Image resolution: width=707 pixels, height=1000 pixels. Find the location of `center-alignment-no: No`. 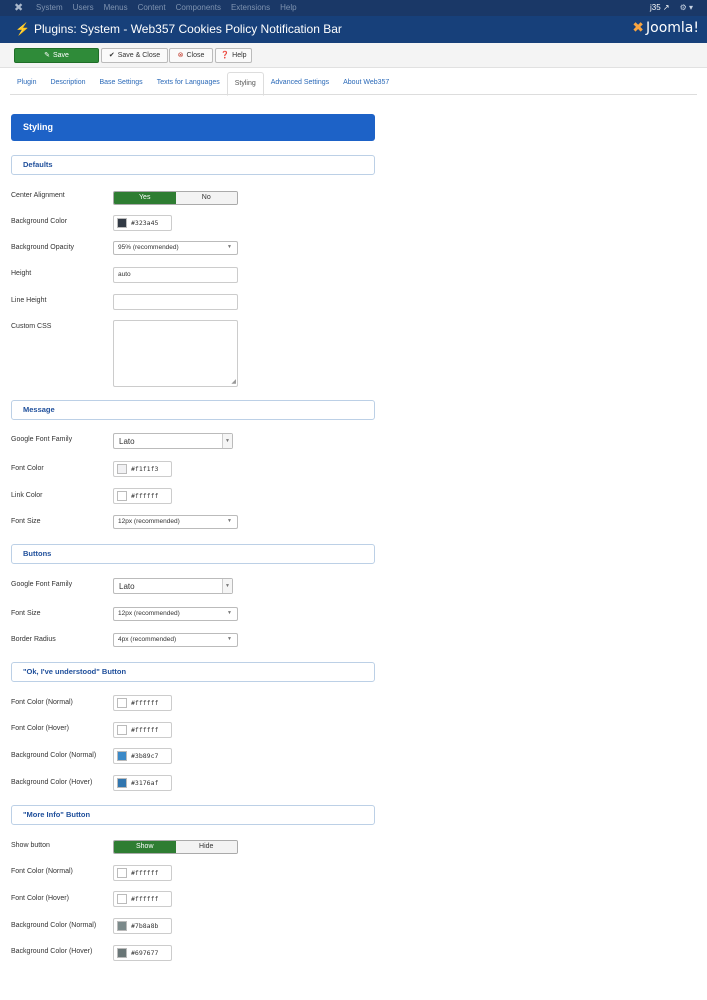

center-alignment-no: No is located at coordinates (206, 198).